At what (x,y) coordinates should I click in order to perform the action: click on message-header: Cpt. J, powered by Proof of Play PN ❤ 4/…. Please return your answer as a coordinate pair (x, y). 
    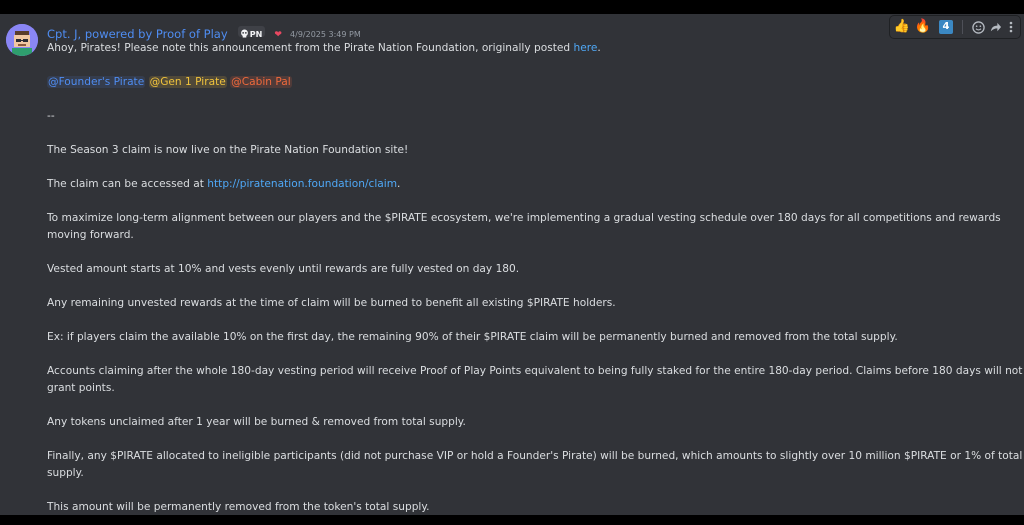
    Looking at the image, I should click on (204, 32).